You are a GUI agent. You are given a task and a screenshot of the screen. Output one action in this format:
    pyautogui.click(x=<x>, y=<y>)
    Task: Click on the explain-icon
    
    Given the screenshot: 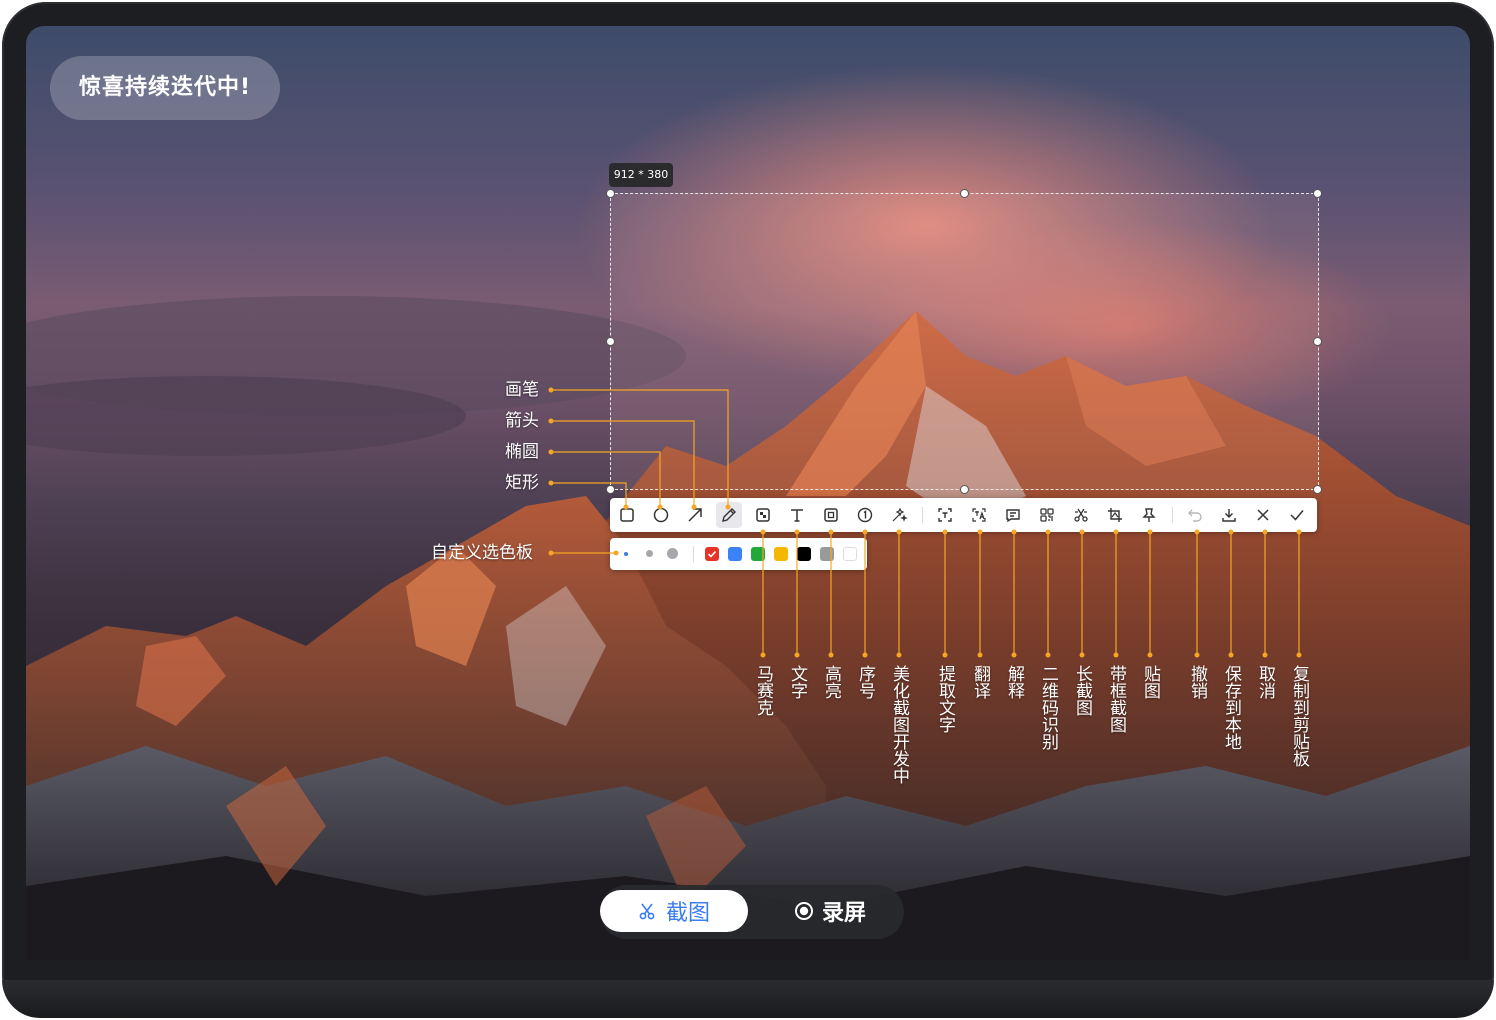 What is the action you would take?
    pyautogui.click(x=1013, y=516)
    